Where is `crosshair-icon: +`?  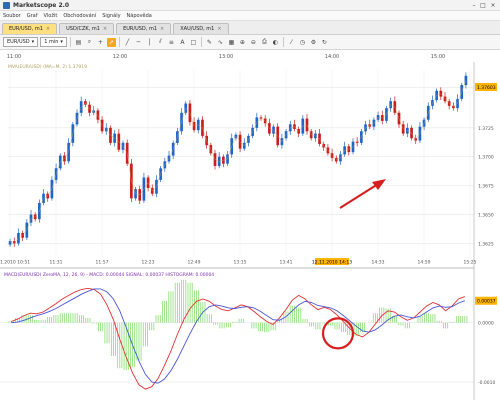 crosshair-icon: + is located at coordinates (100, 42).